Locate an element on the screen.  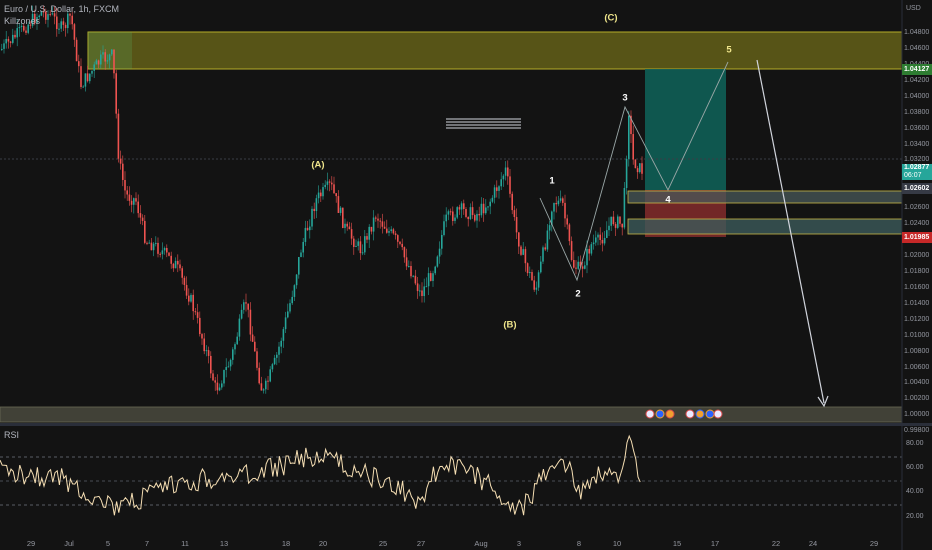
price-tick-label: 1.00400 is located at coordinates (917, 383).